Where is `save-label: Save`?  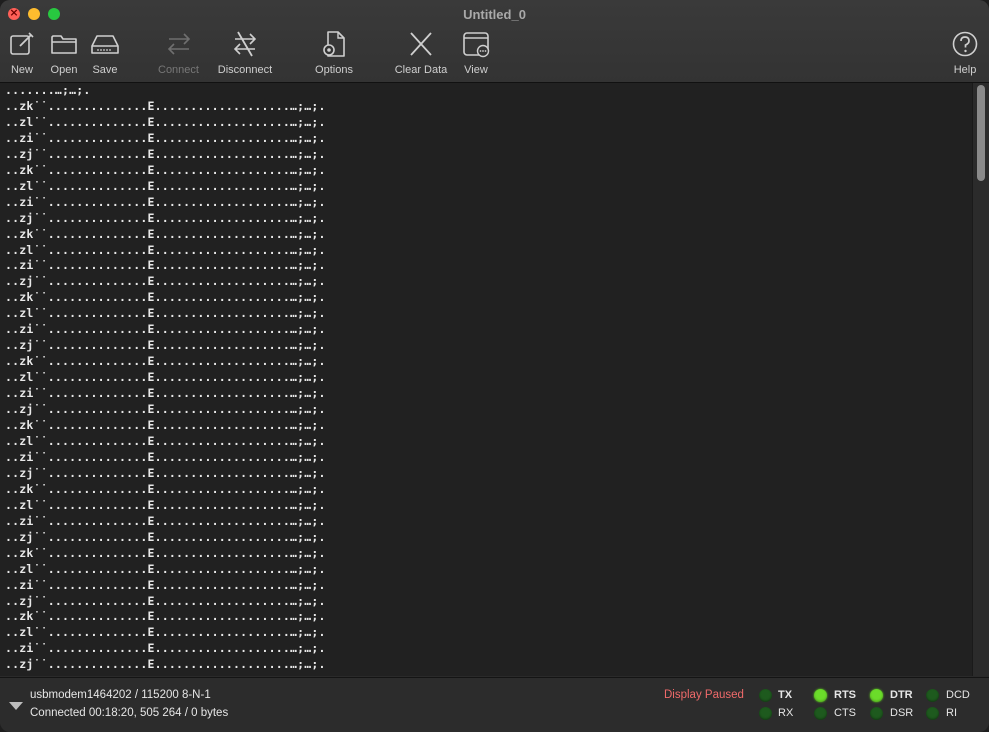
save-label: Save is located at coordinates (105, 70).